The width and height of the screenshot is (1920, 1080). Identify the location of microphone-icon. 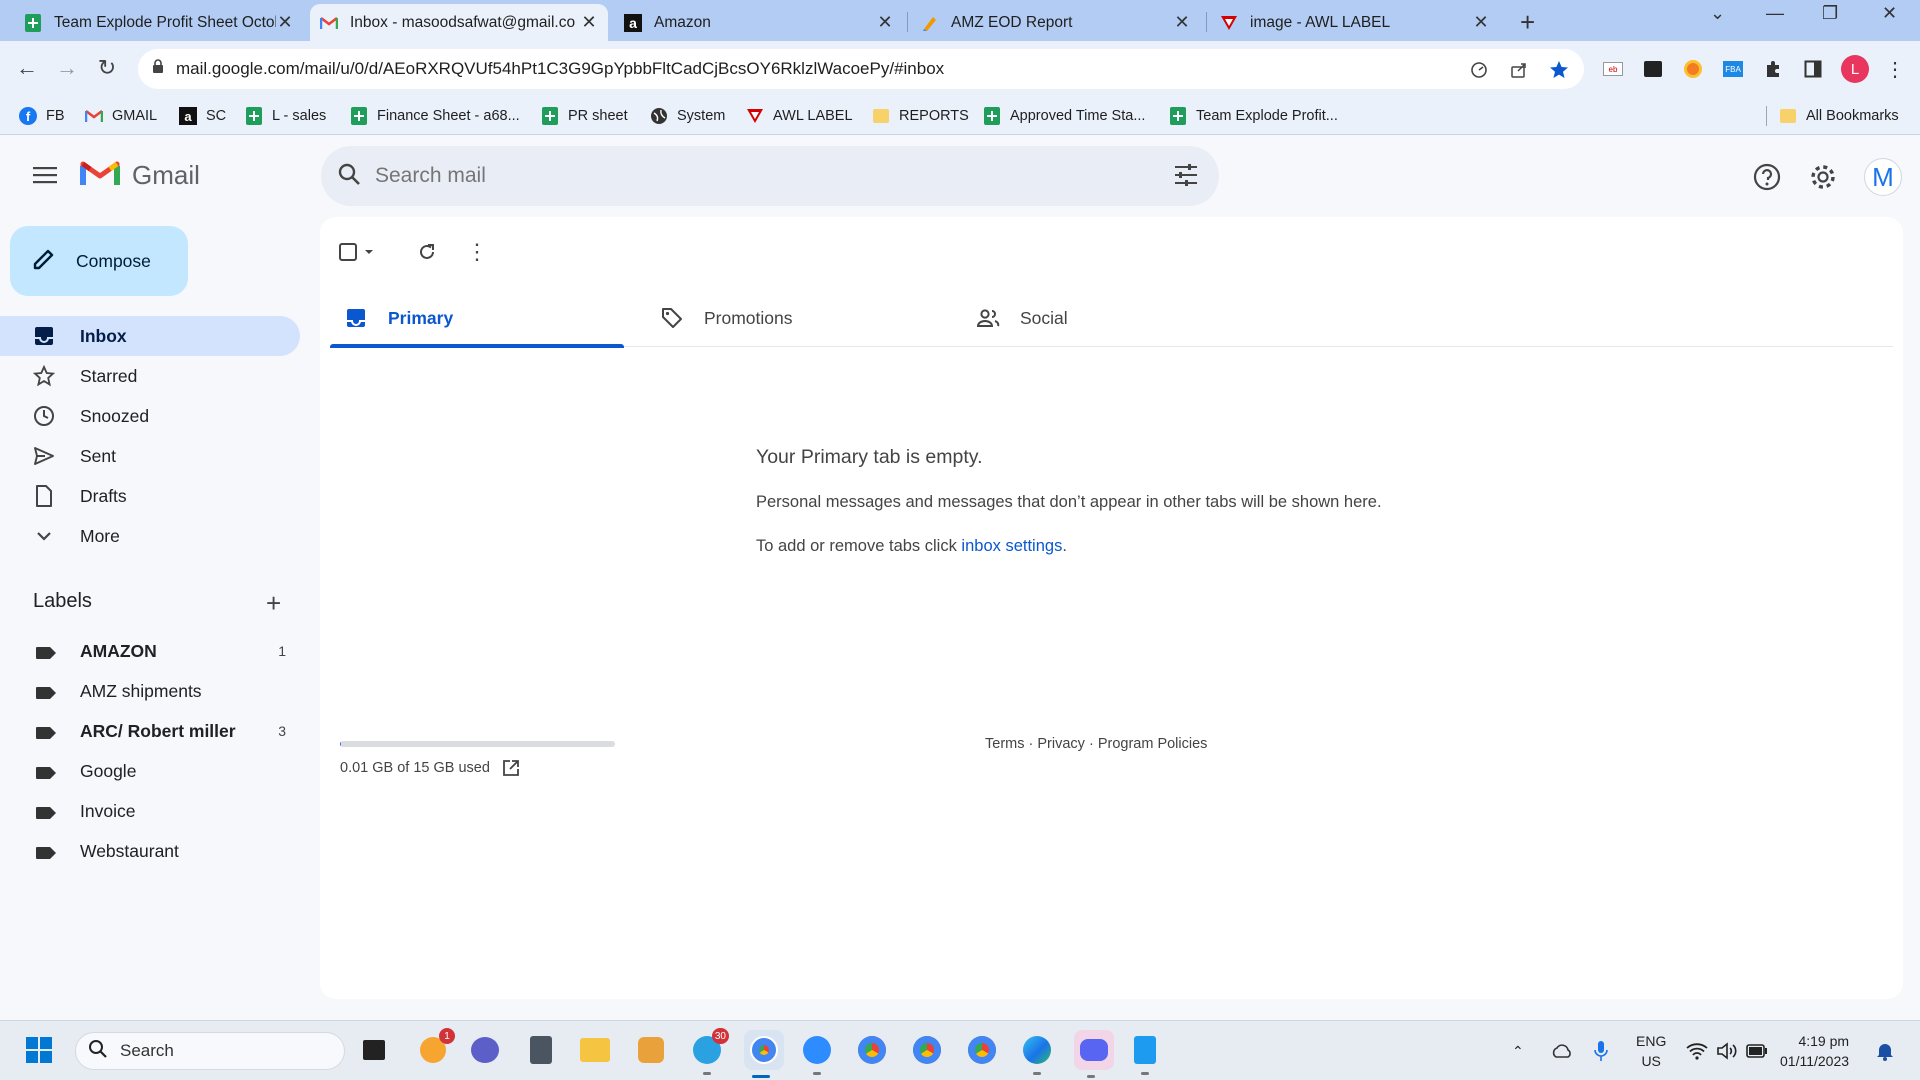
(1601, 1050).